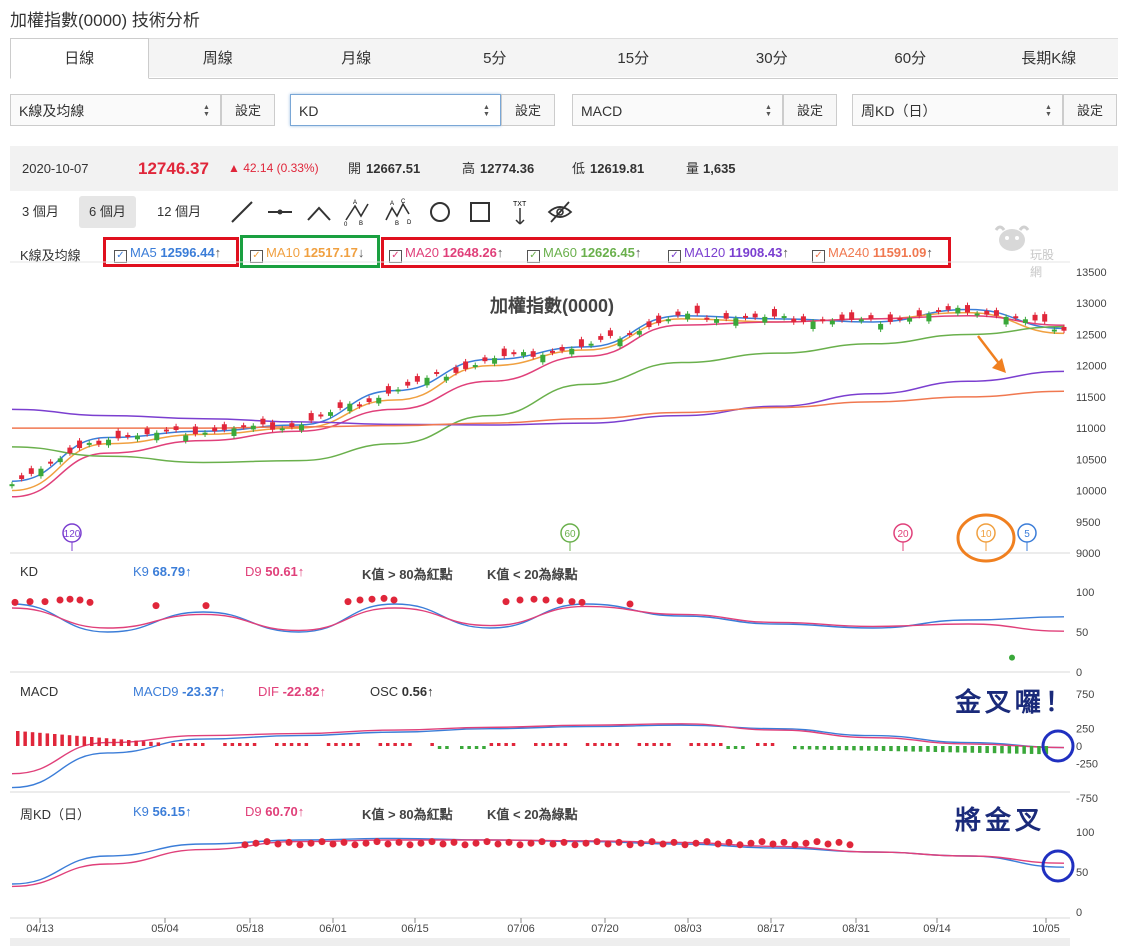 The width and height of the screenshot is (1124, 947). What do you see at coordinates (1091, 304) in the screenshot?
I see `price-ytick: 13000` at bounding box center [1091, 304].